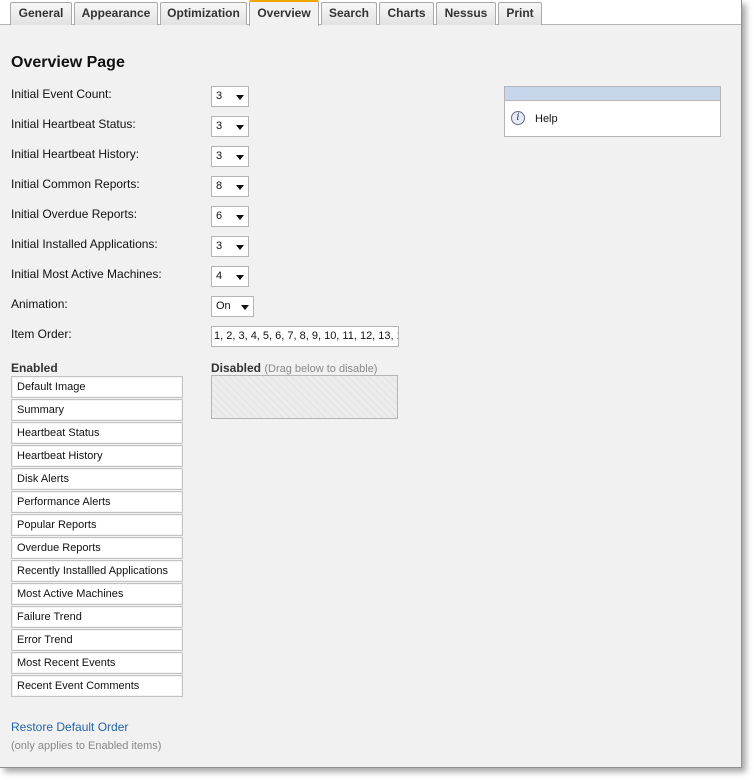 This screenshot has height=780, width=754. I want to click on list-item: Default Image, so click(97, 387).